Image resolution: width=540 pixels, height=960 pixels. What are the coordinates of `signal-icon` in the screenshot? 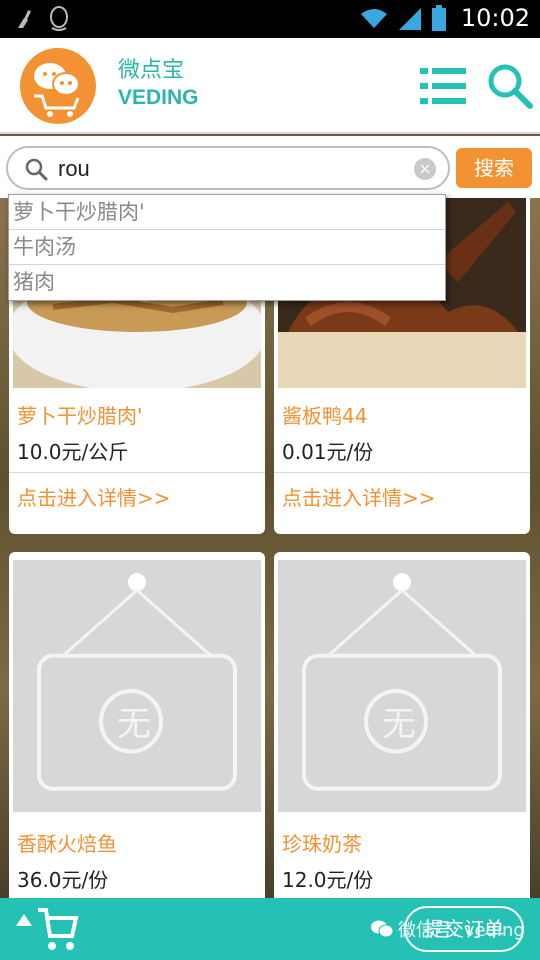 It's located at (409, 19).